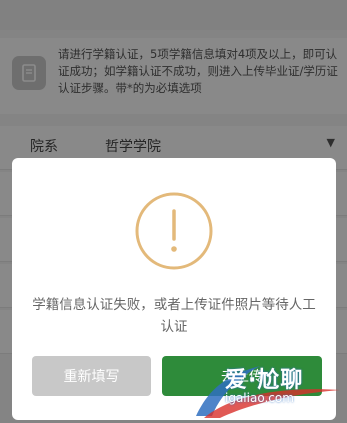  I want to click on exclamation-circle-icon, so click(174, 231).